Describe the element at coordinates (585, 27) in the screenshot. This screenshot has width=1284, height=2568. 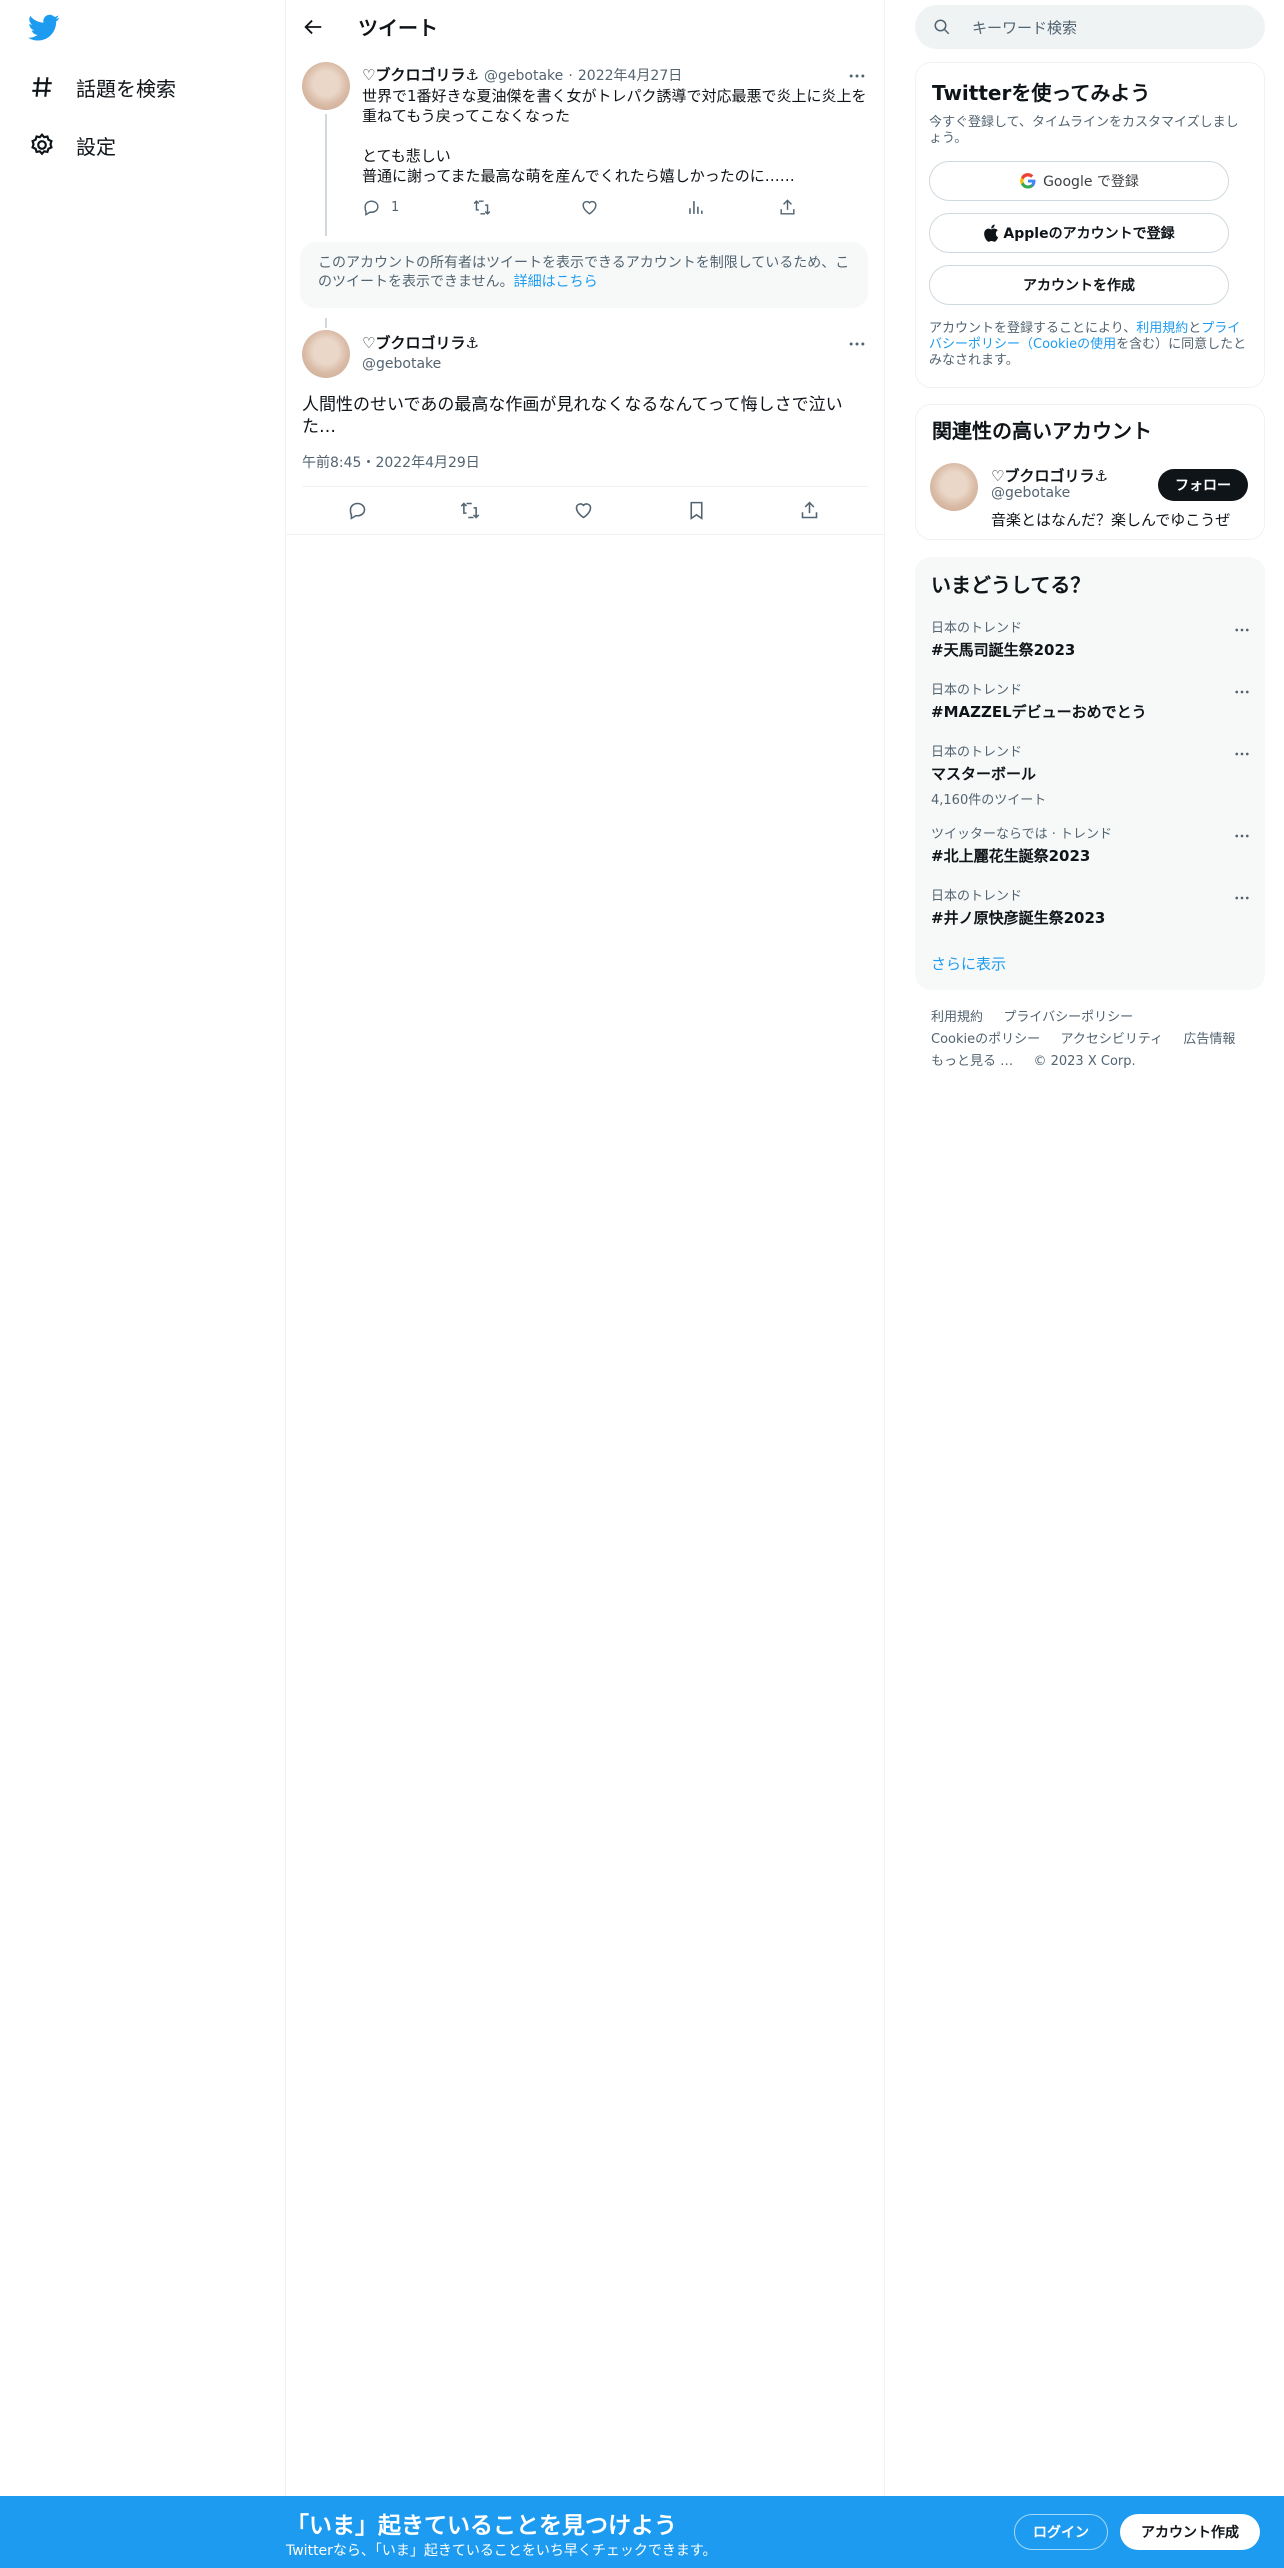
I see `page-header: ツイート` at that location.